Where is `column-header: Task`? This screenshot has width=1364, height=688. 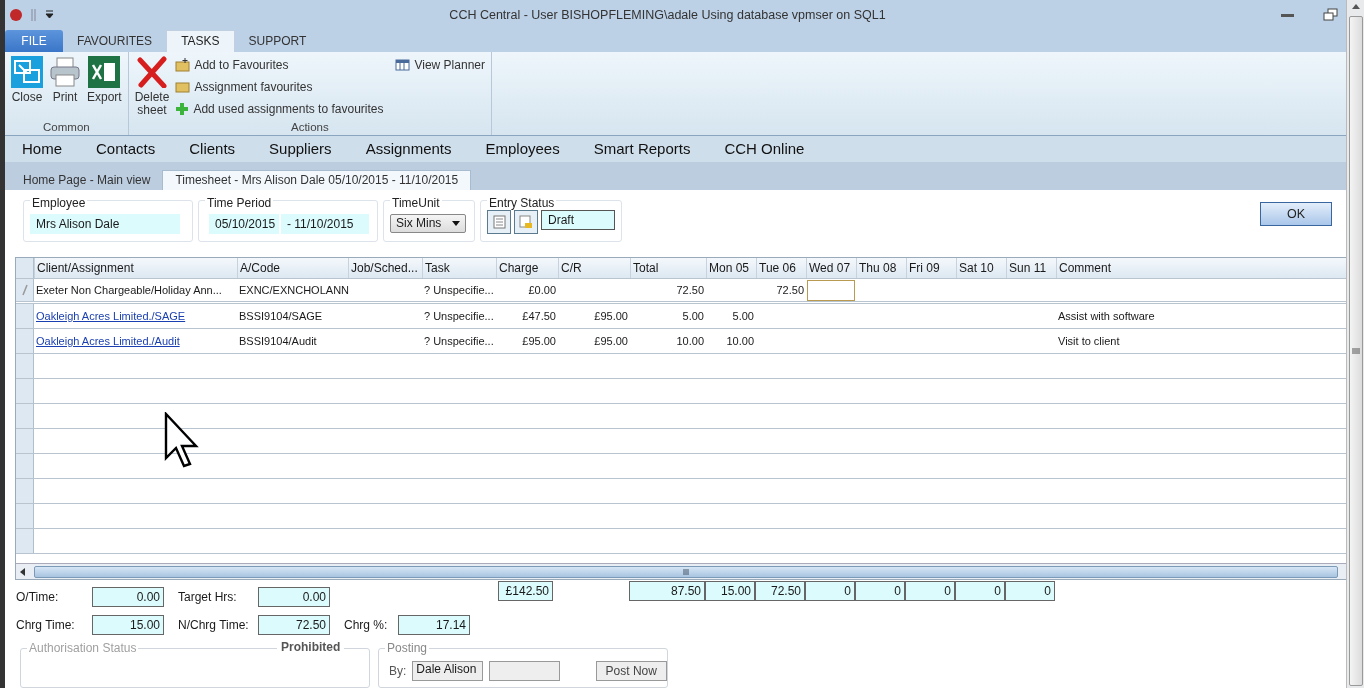
column-header: Task is located at coordinates (459, 268).